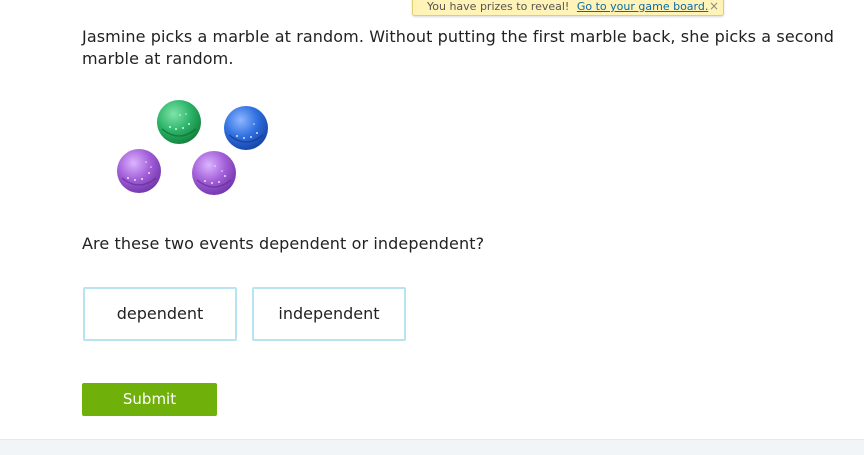 This screenshot has height=455, width=864. I want to click on footer-bar, so click(432, 447).